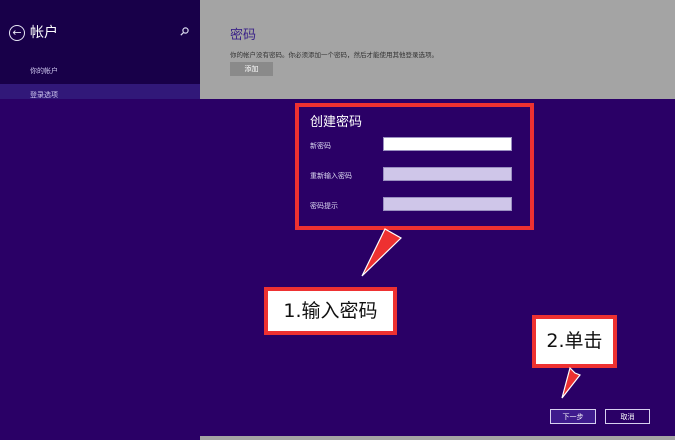  What do you see at coordinates (437, 438) in the screenshot?
I see `background-strip` at bounding box center [437, 438].